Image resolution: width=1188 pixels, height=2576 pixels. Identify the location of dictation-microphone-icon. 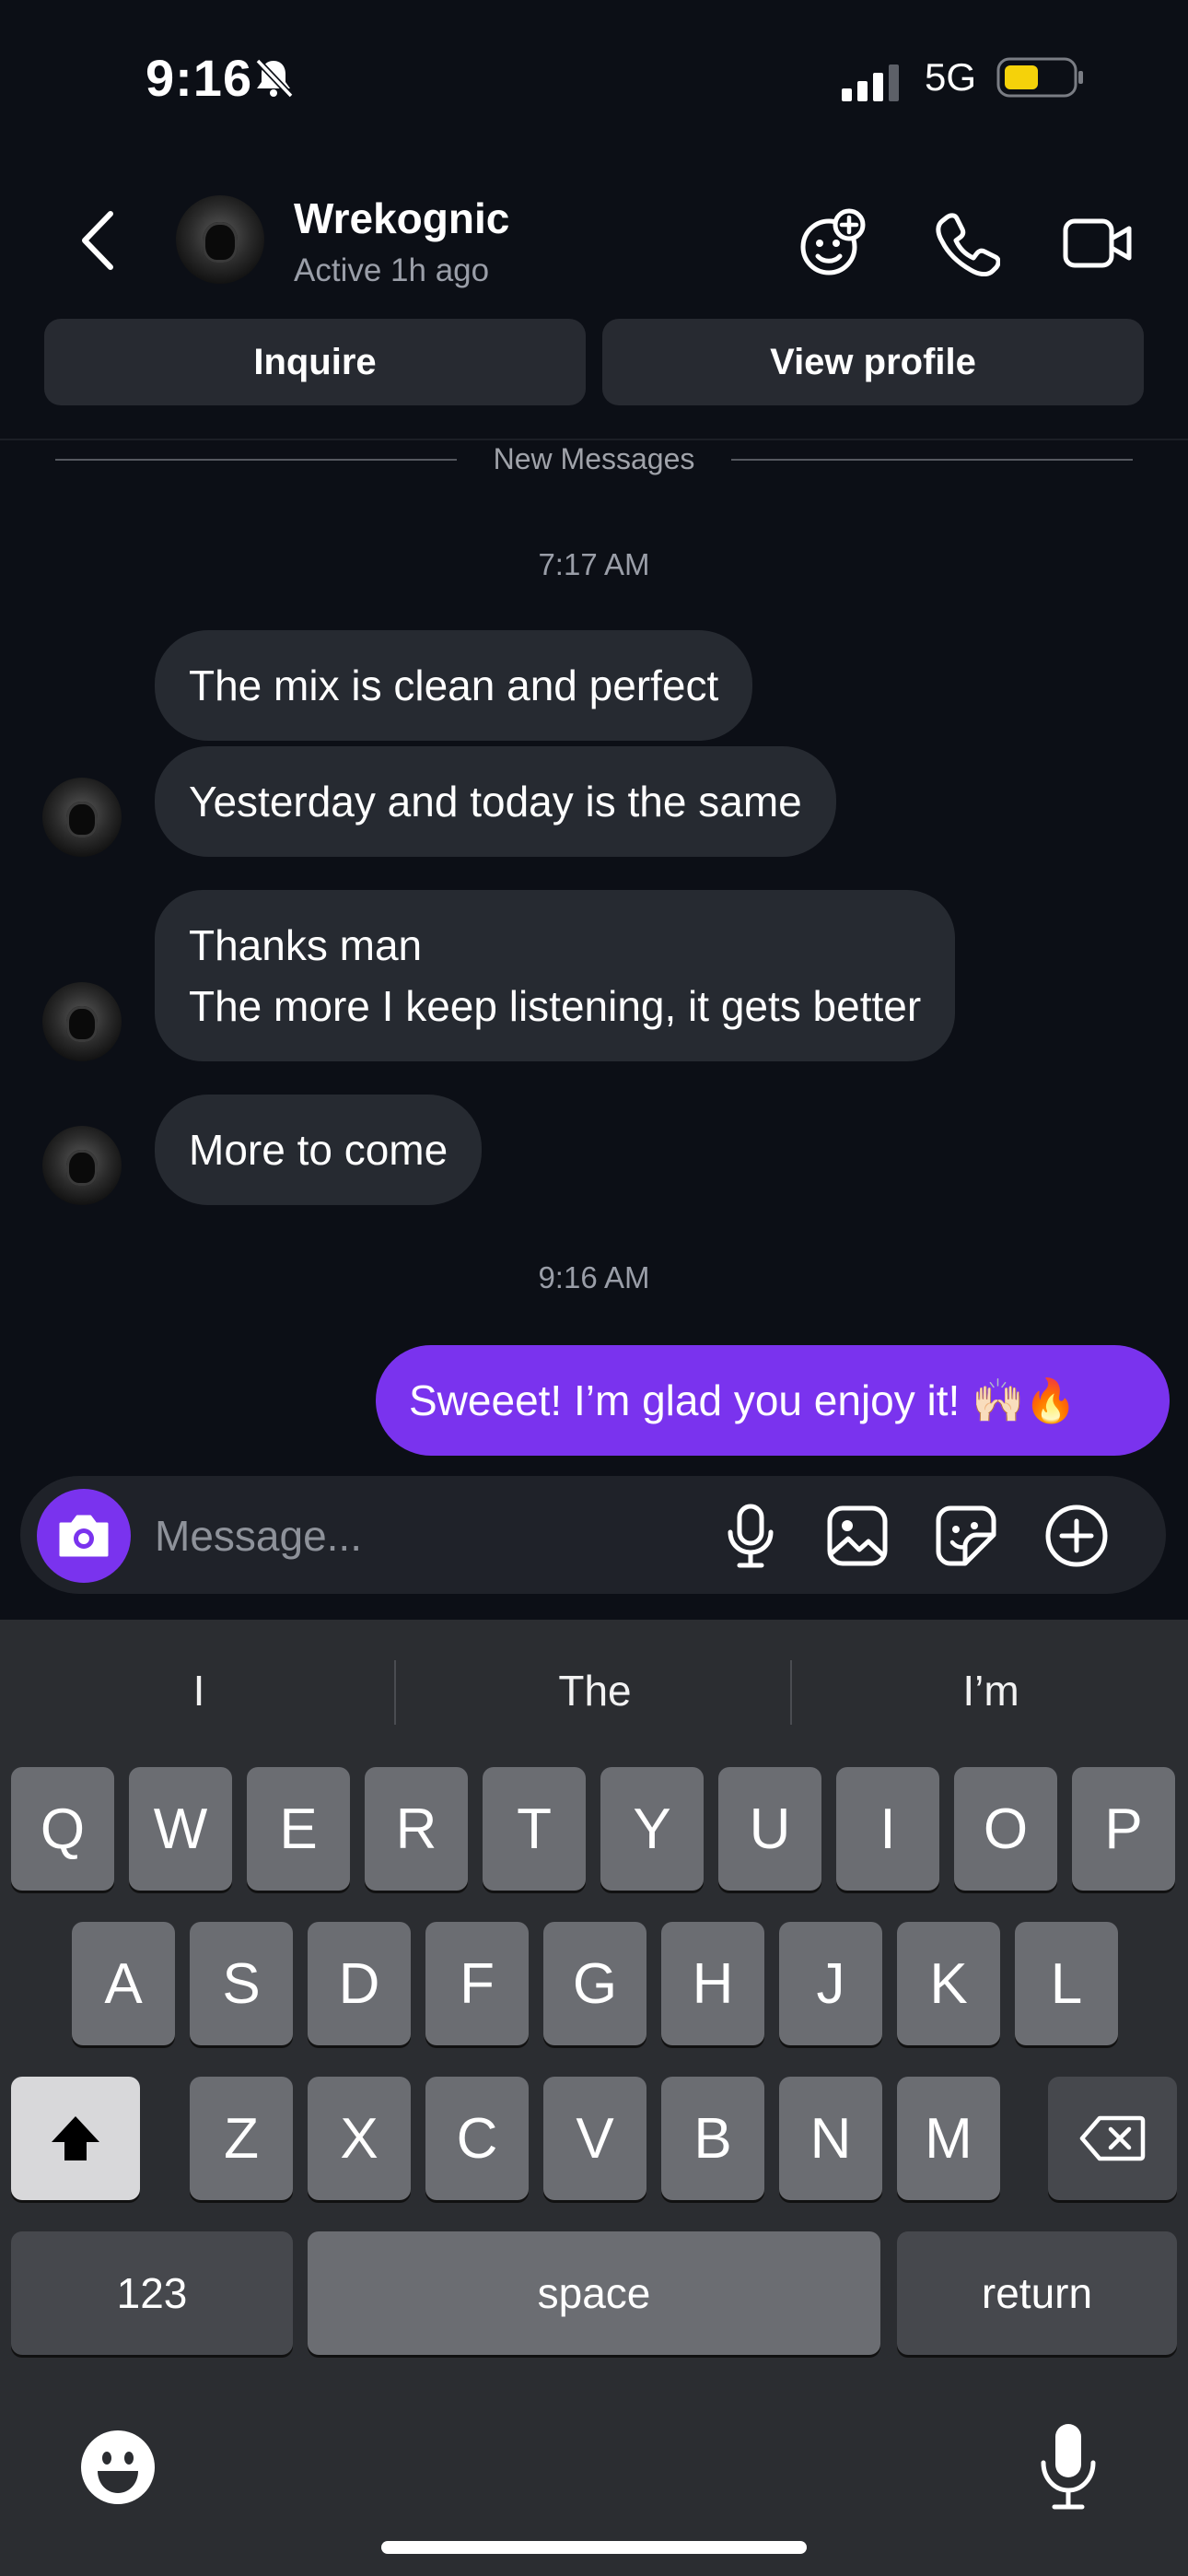
(1068, 2466).